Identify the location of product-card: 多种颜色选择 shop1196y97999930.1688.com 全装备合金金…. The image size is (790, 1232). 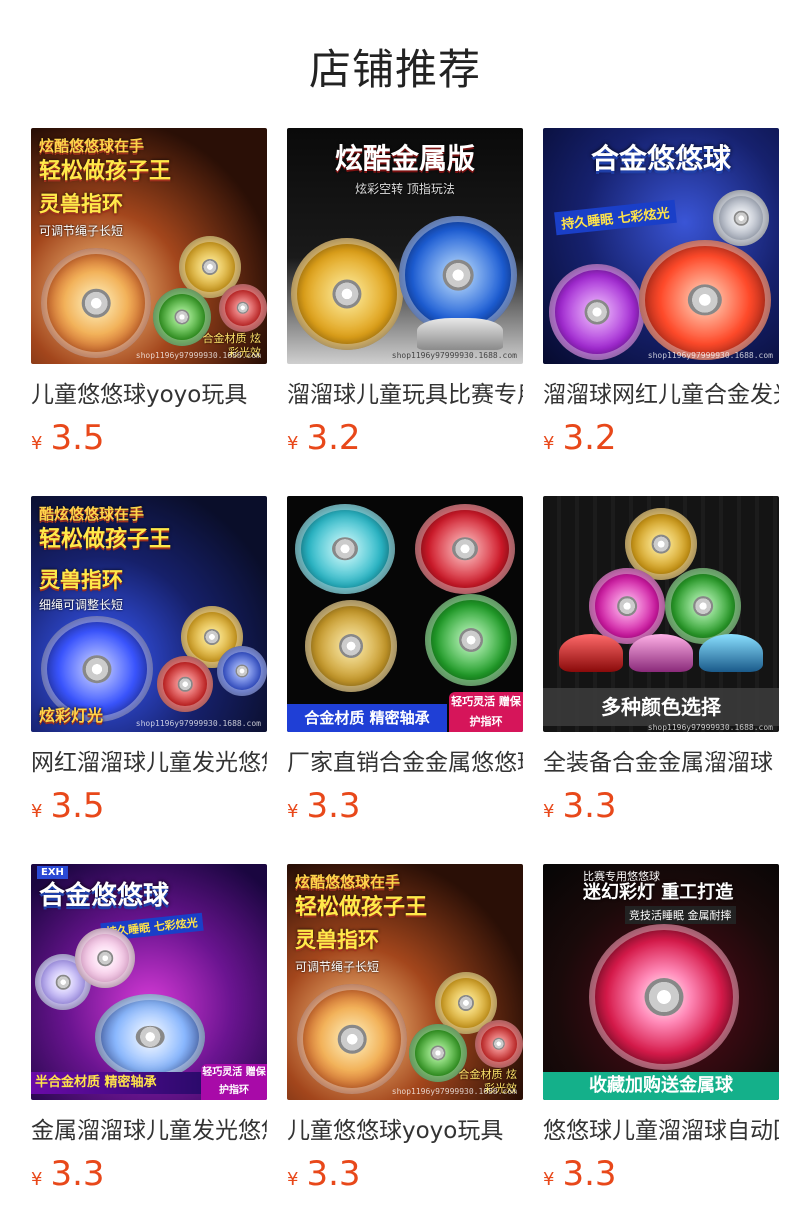
(661, 680).